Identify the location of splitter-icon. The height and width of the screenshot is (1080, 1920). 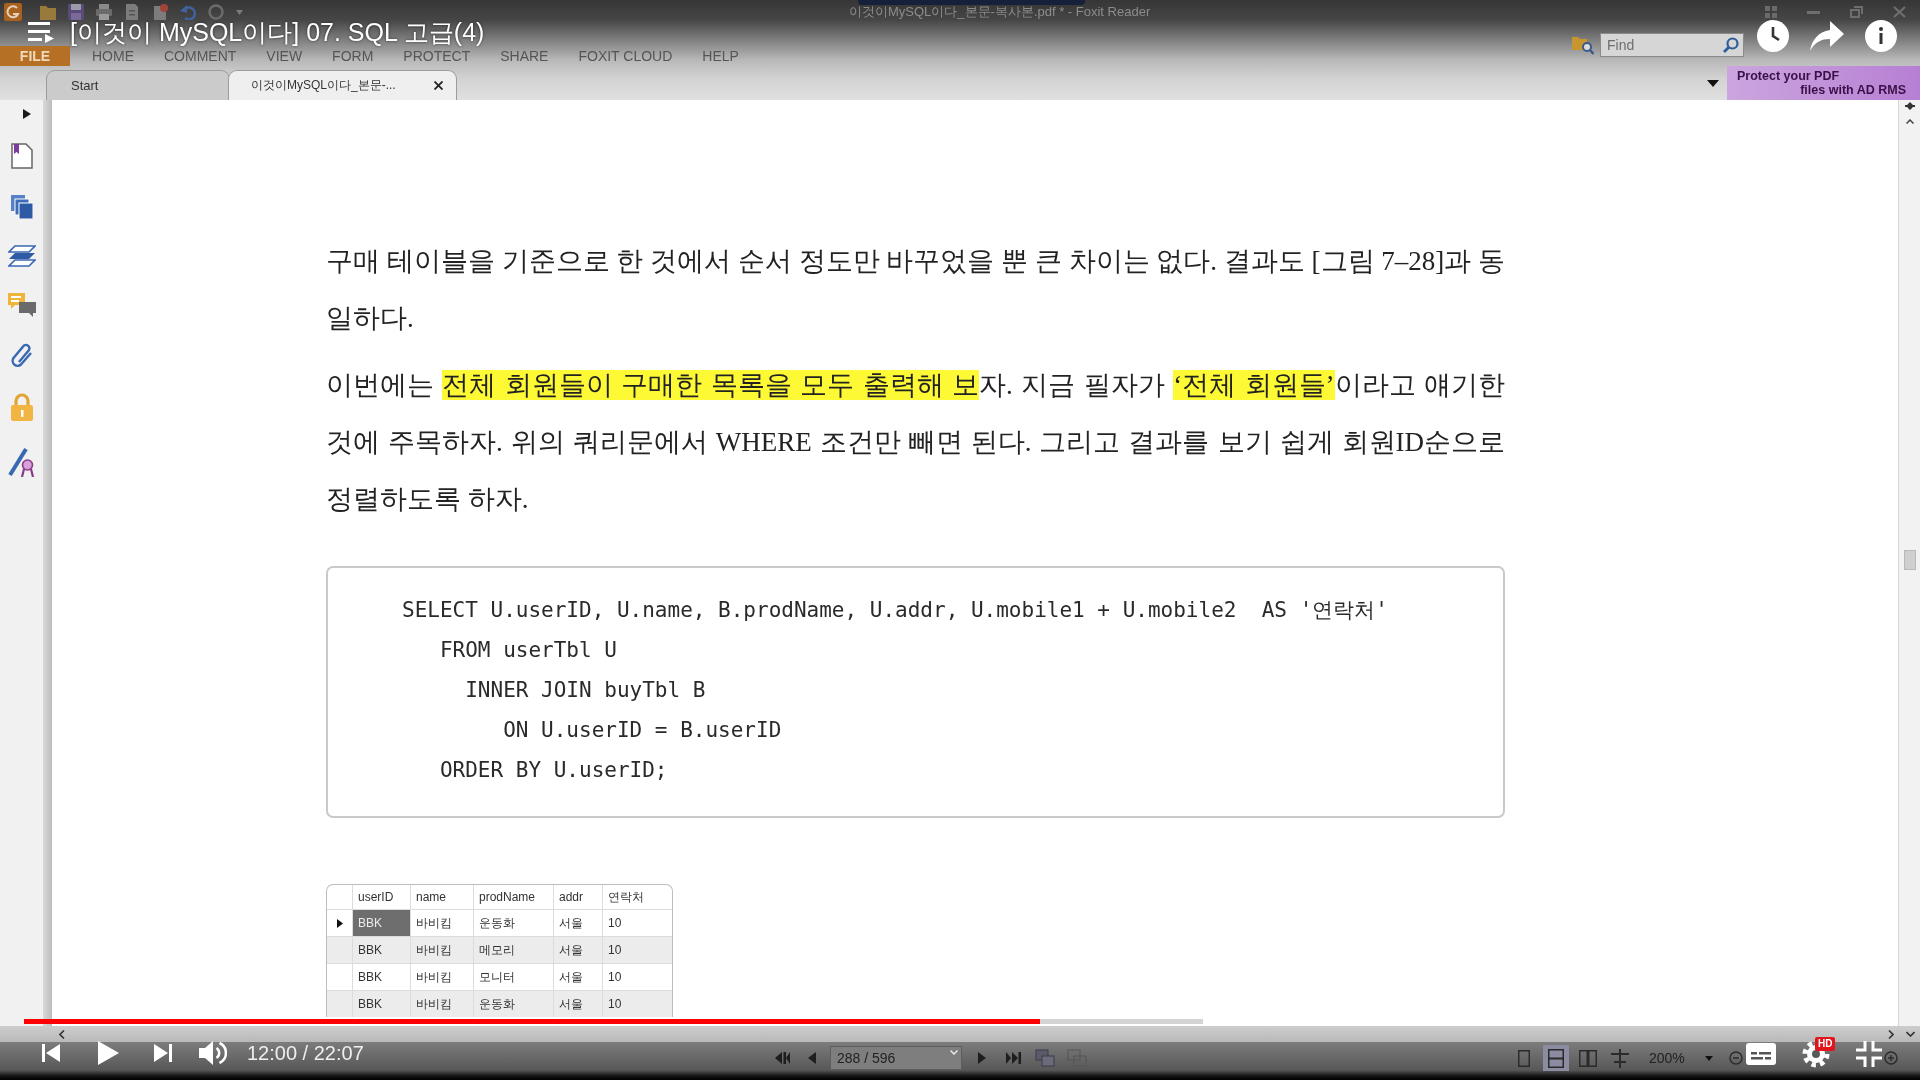
(1909, 106).